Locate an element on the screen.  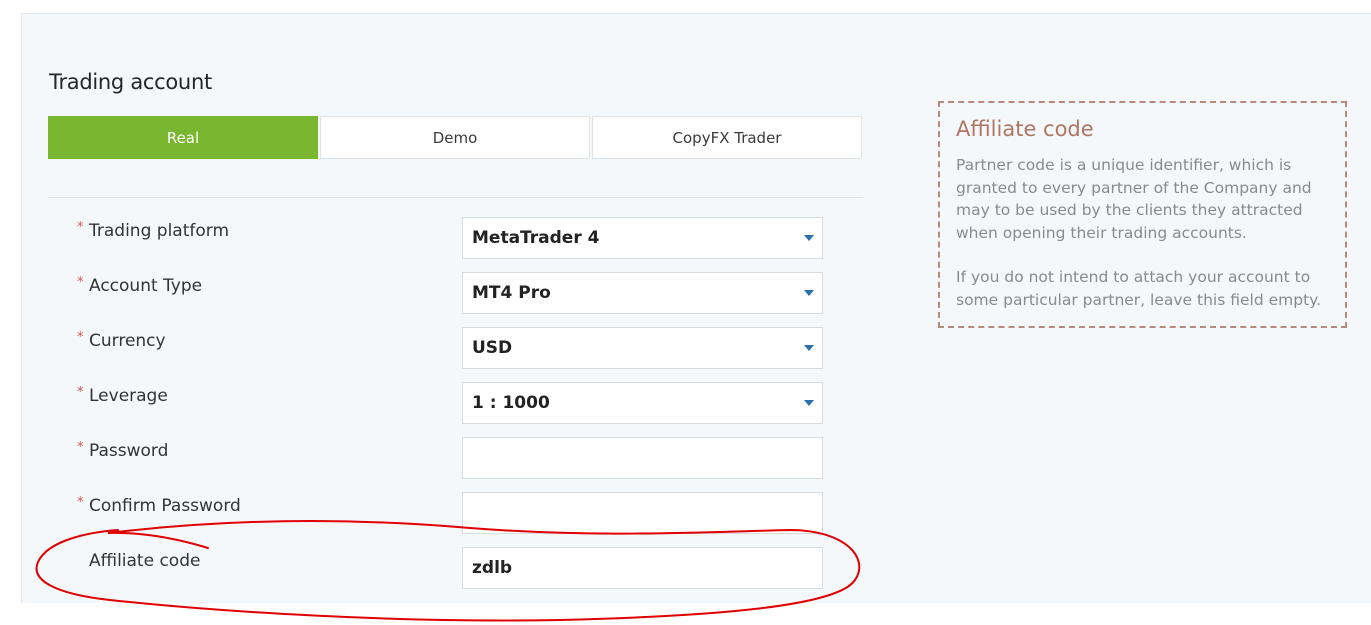
field-label-account-type: Account Type is located at coordinates (146, 286).